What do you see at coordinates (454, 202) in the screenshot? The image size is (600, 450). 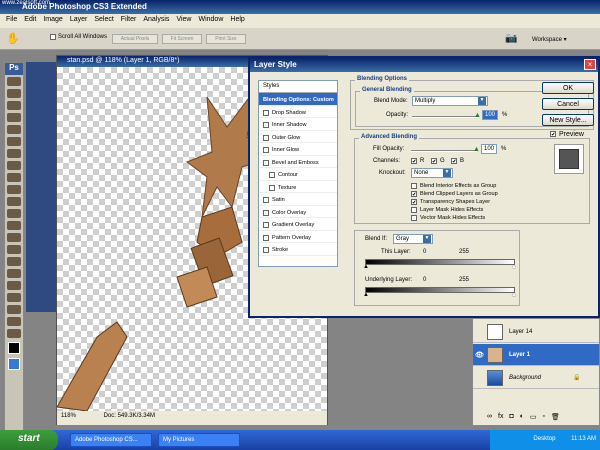 I see `advanced-check-option: Transparency Shapes Layer` at bounding box center [454, 202].